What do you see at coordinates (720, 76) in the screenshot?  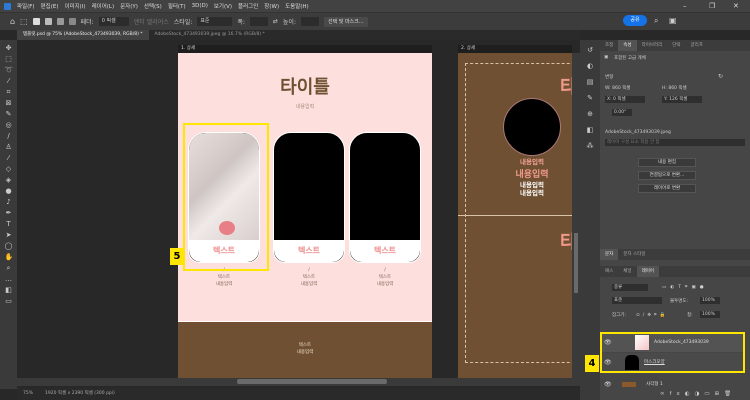 I see `reset-icon: ↻` at bounding box center [720, 76].